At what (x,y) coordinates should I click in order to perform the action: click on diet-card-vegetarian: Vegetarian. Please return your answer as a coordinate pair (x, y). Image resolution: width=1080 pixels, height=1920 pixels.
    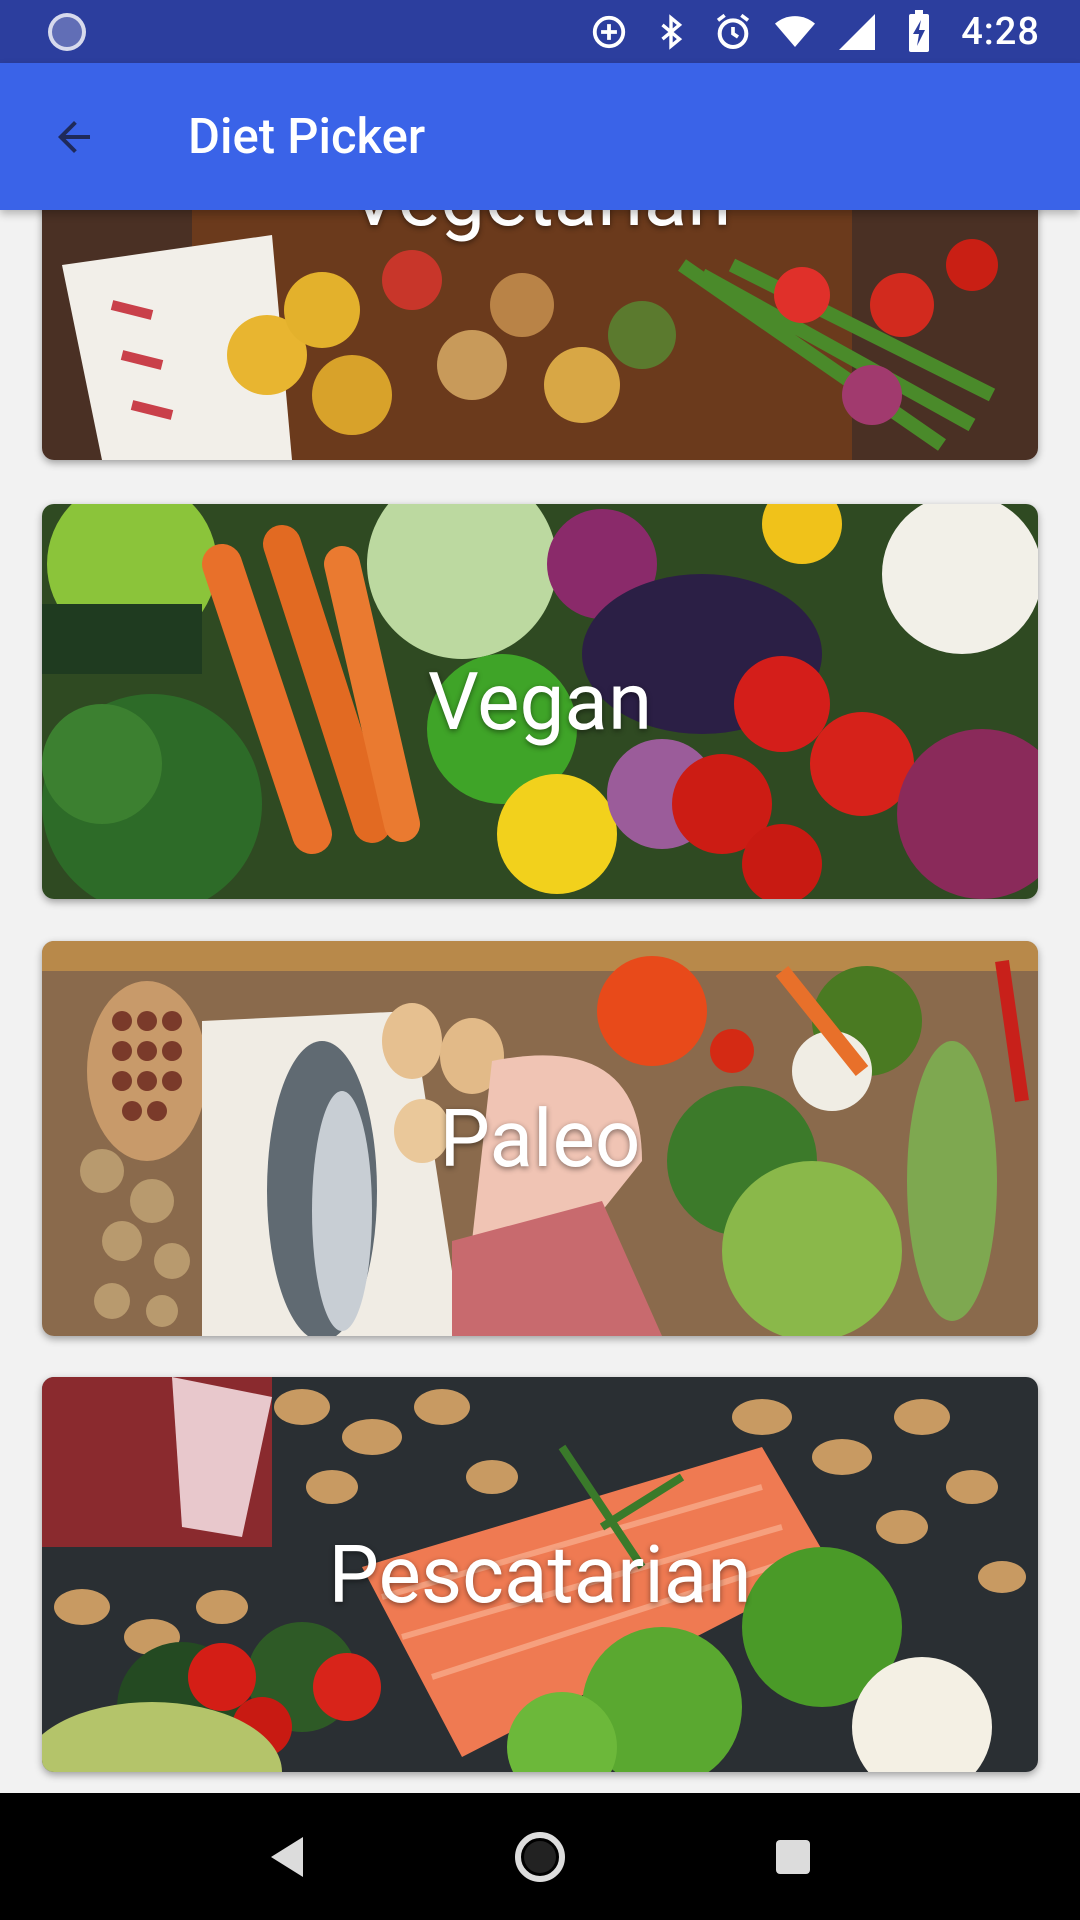
    Looking at the image, I should click on (540, 335).